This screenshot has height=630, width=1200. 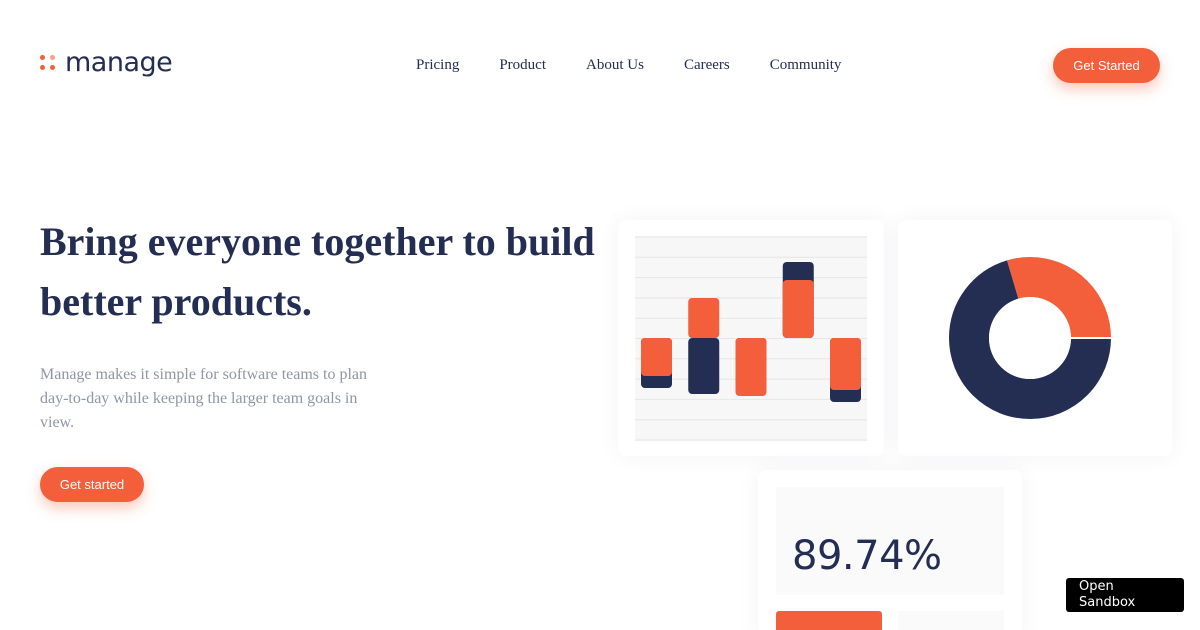 What do you see at coordinates (1106, 65) in the screenshot?
I see `get-started-header-button: Get Started` at bounding box center [1106, 65].